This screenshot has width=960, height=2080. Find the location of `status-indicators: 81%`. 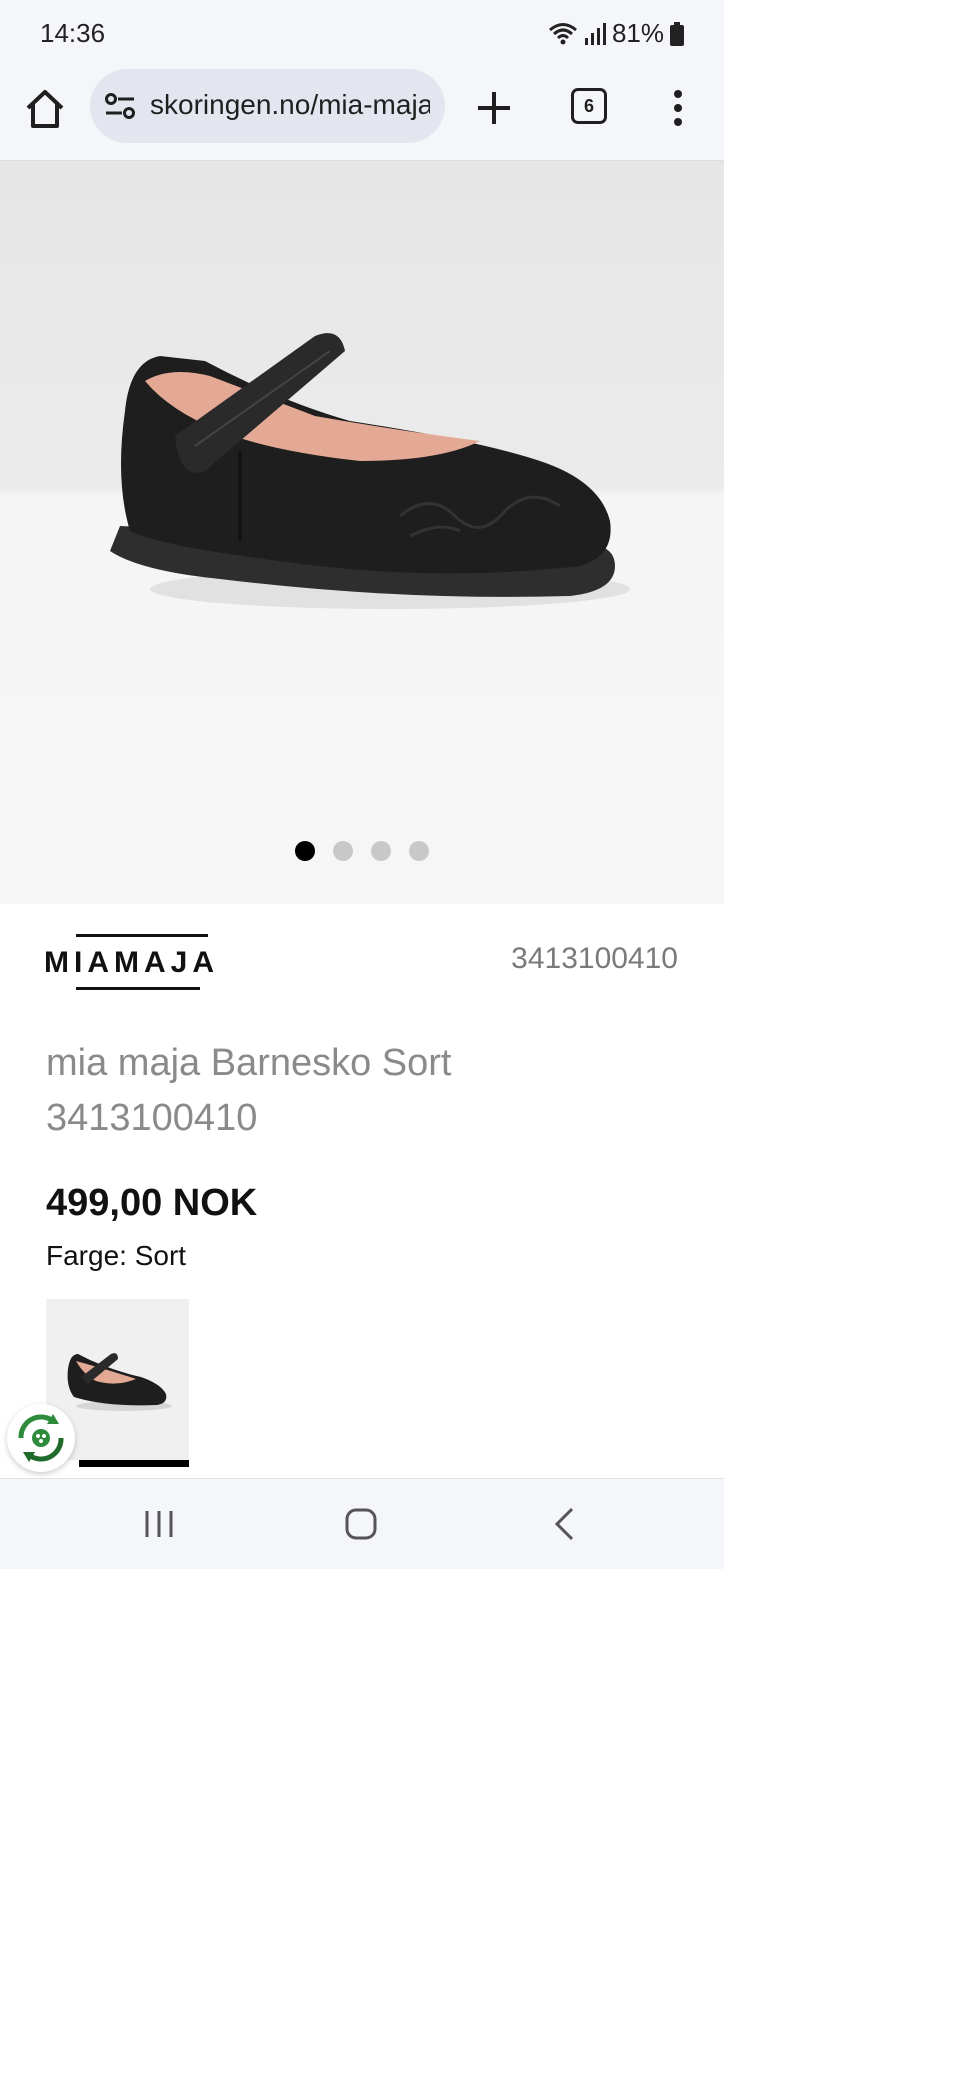

status-indicators: 81% is located at coordinates (616, 33).